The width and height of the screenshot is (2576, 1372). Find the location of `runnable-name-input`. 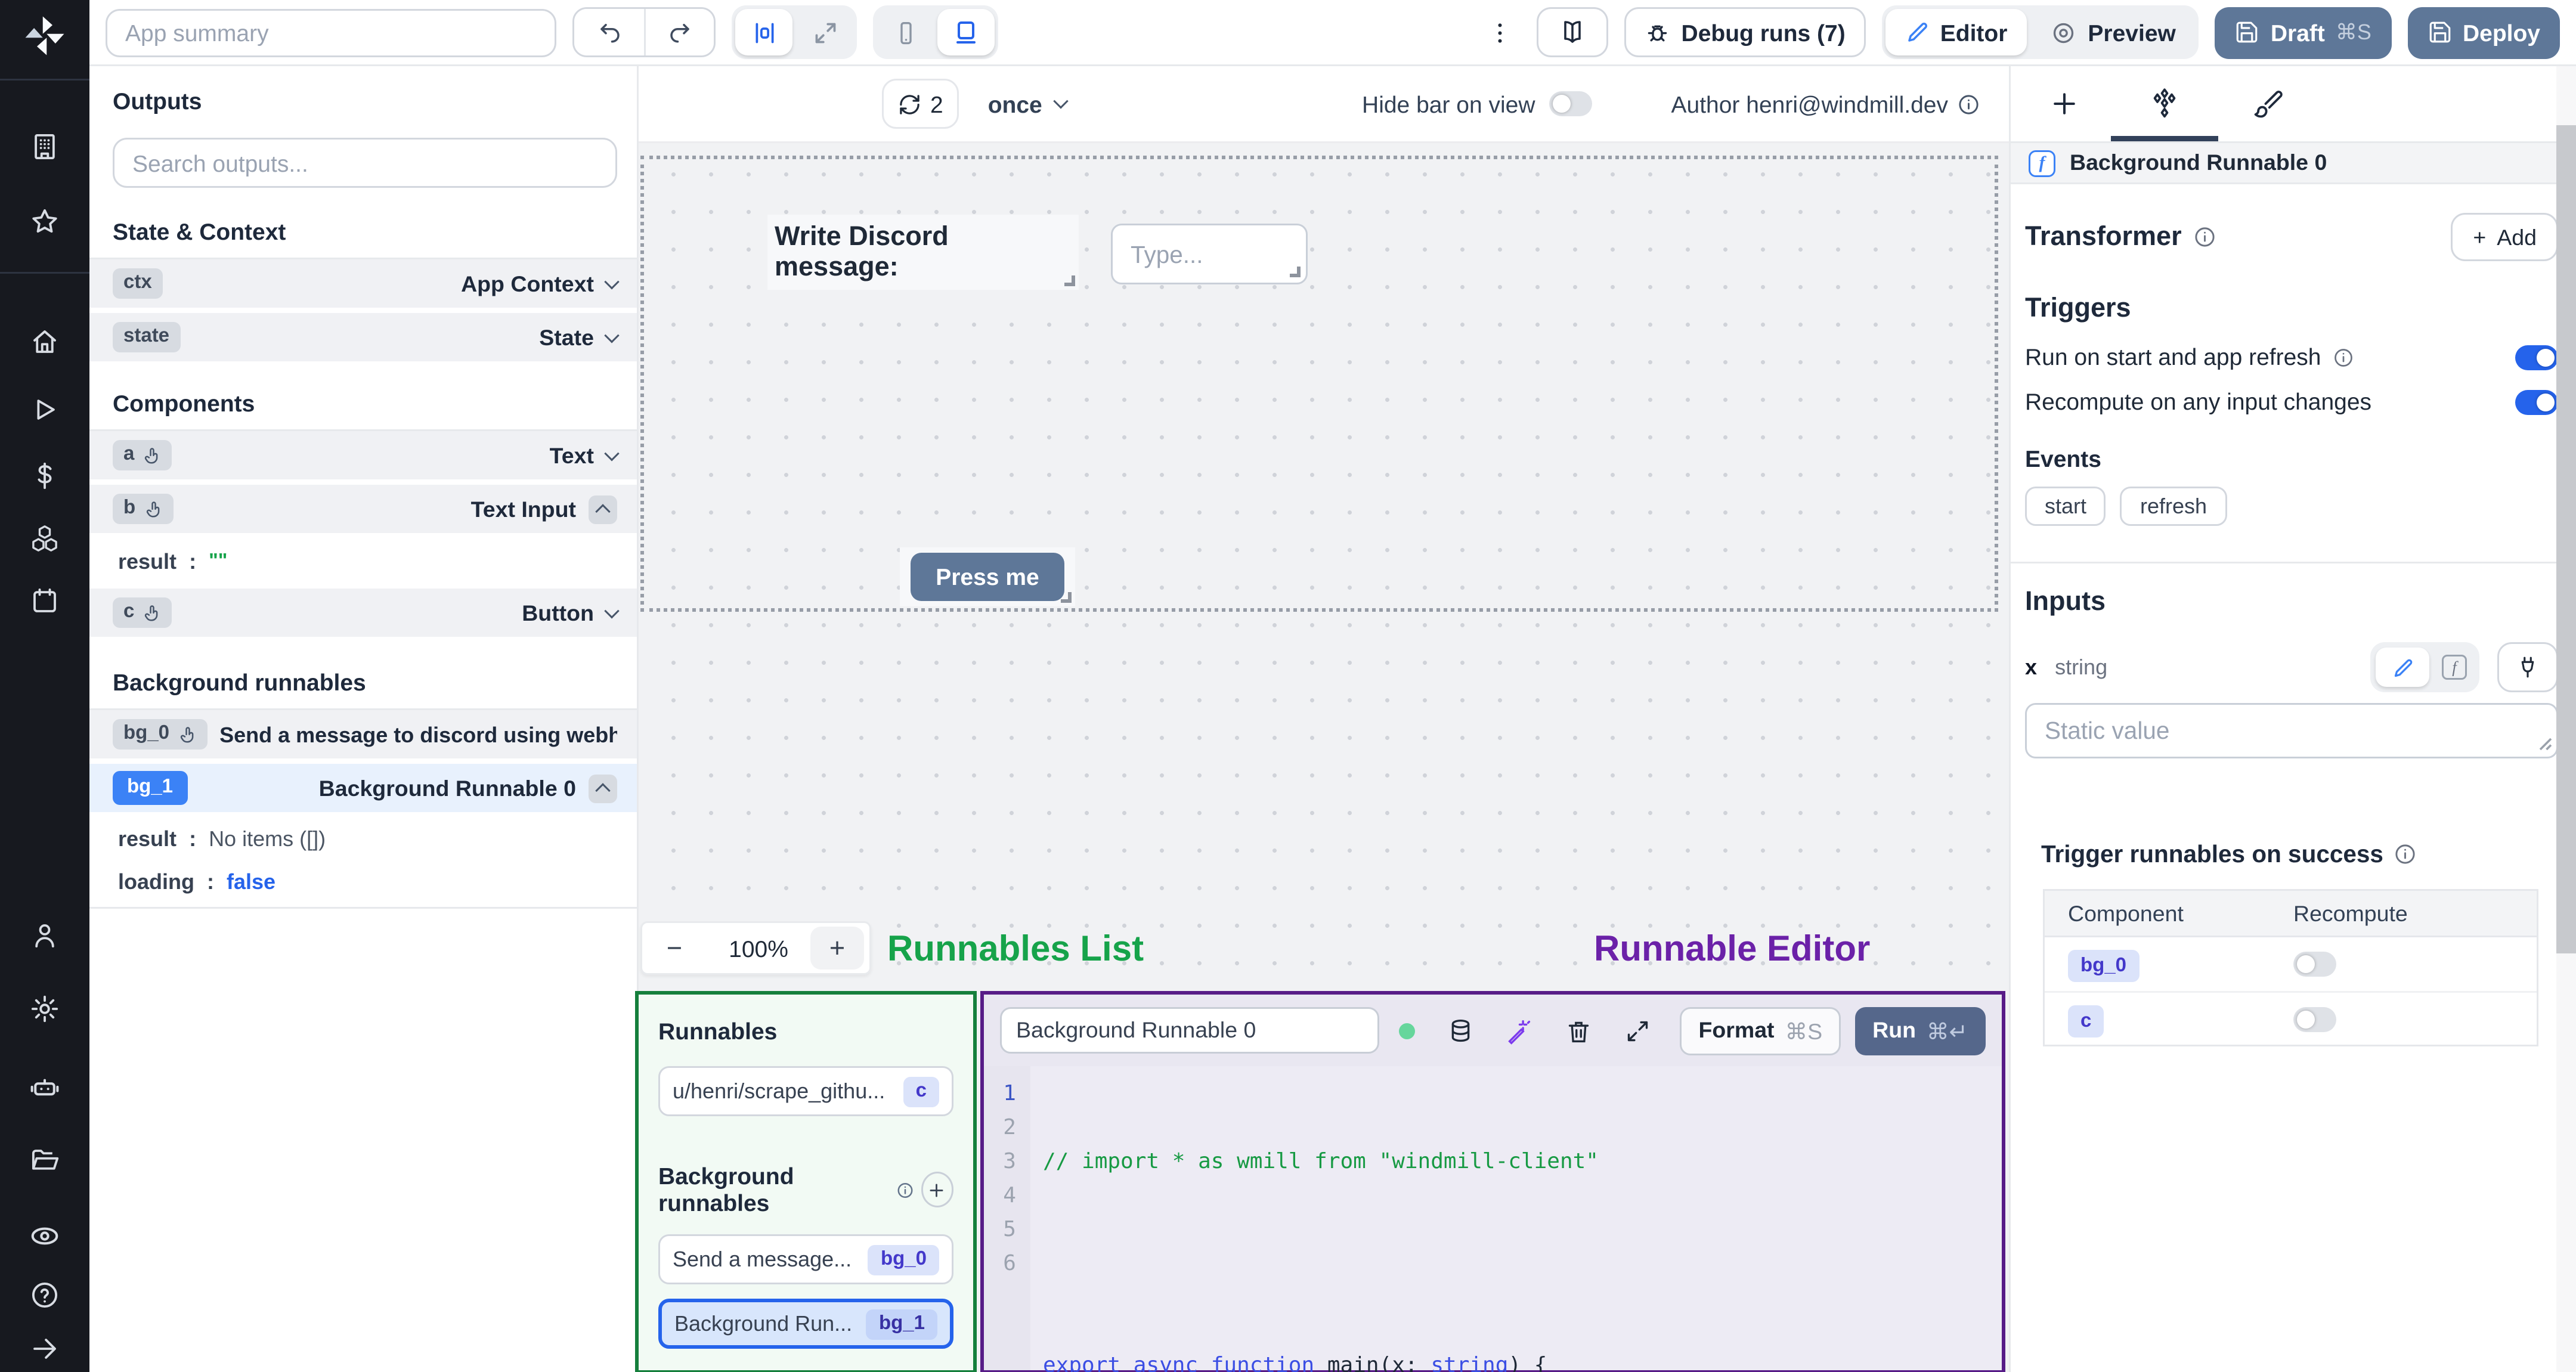

runnable-name-input is located at coordinates (1189, 1030).